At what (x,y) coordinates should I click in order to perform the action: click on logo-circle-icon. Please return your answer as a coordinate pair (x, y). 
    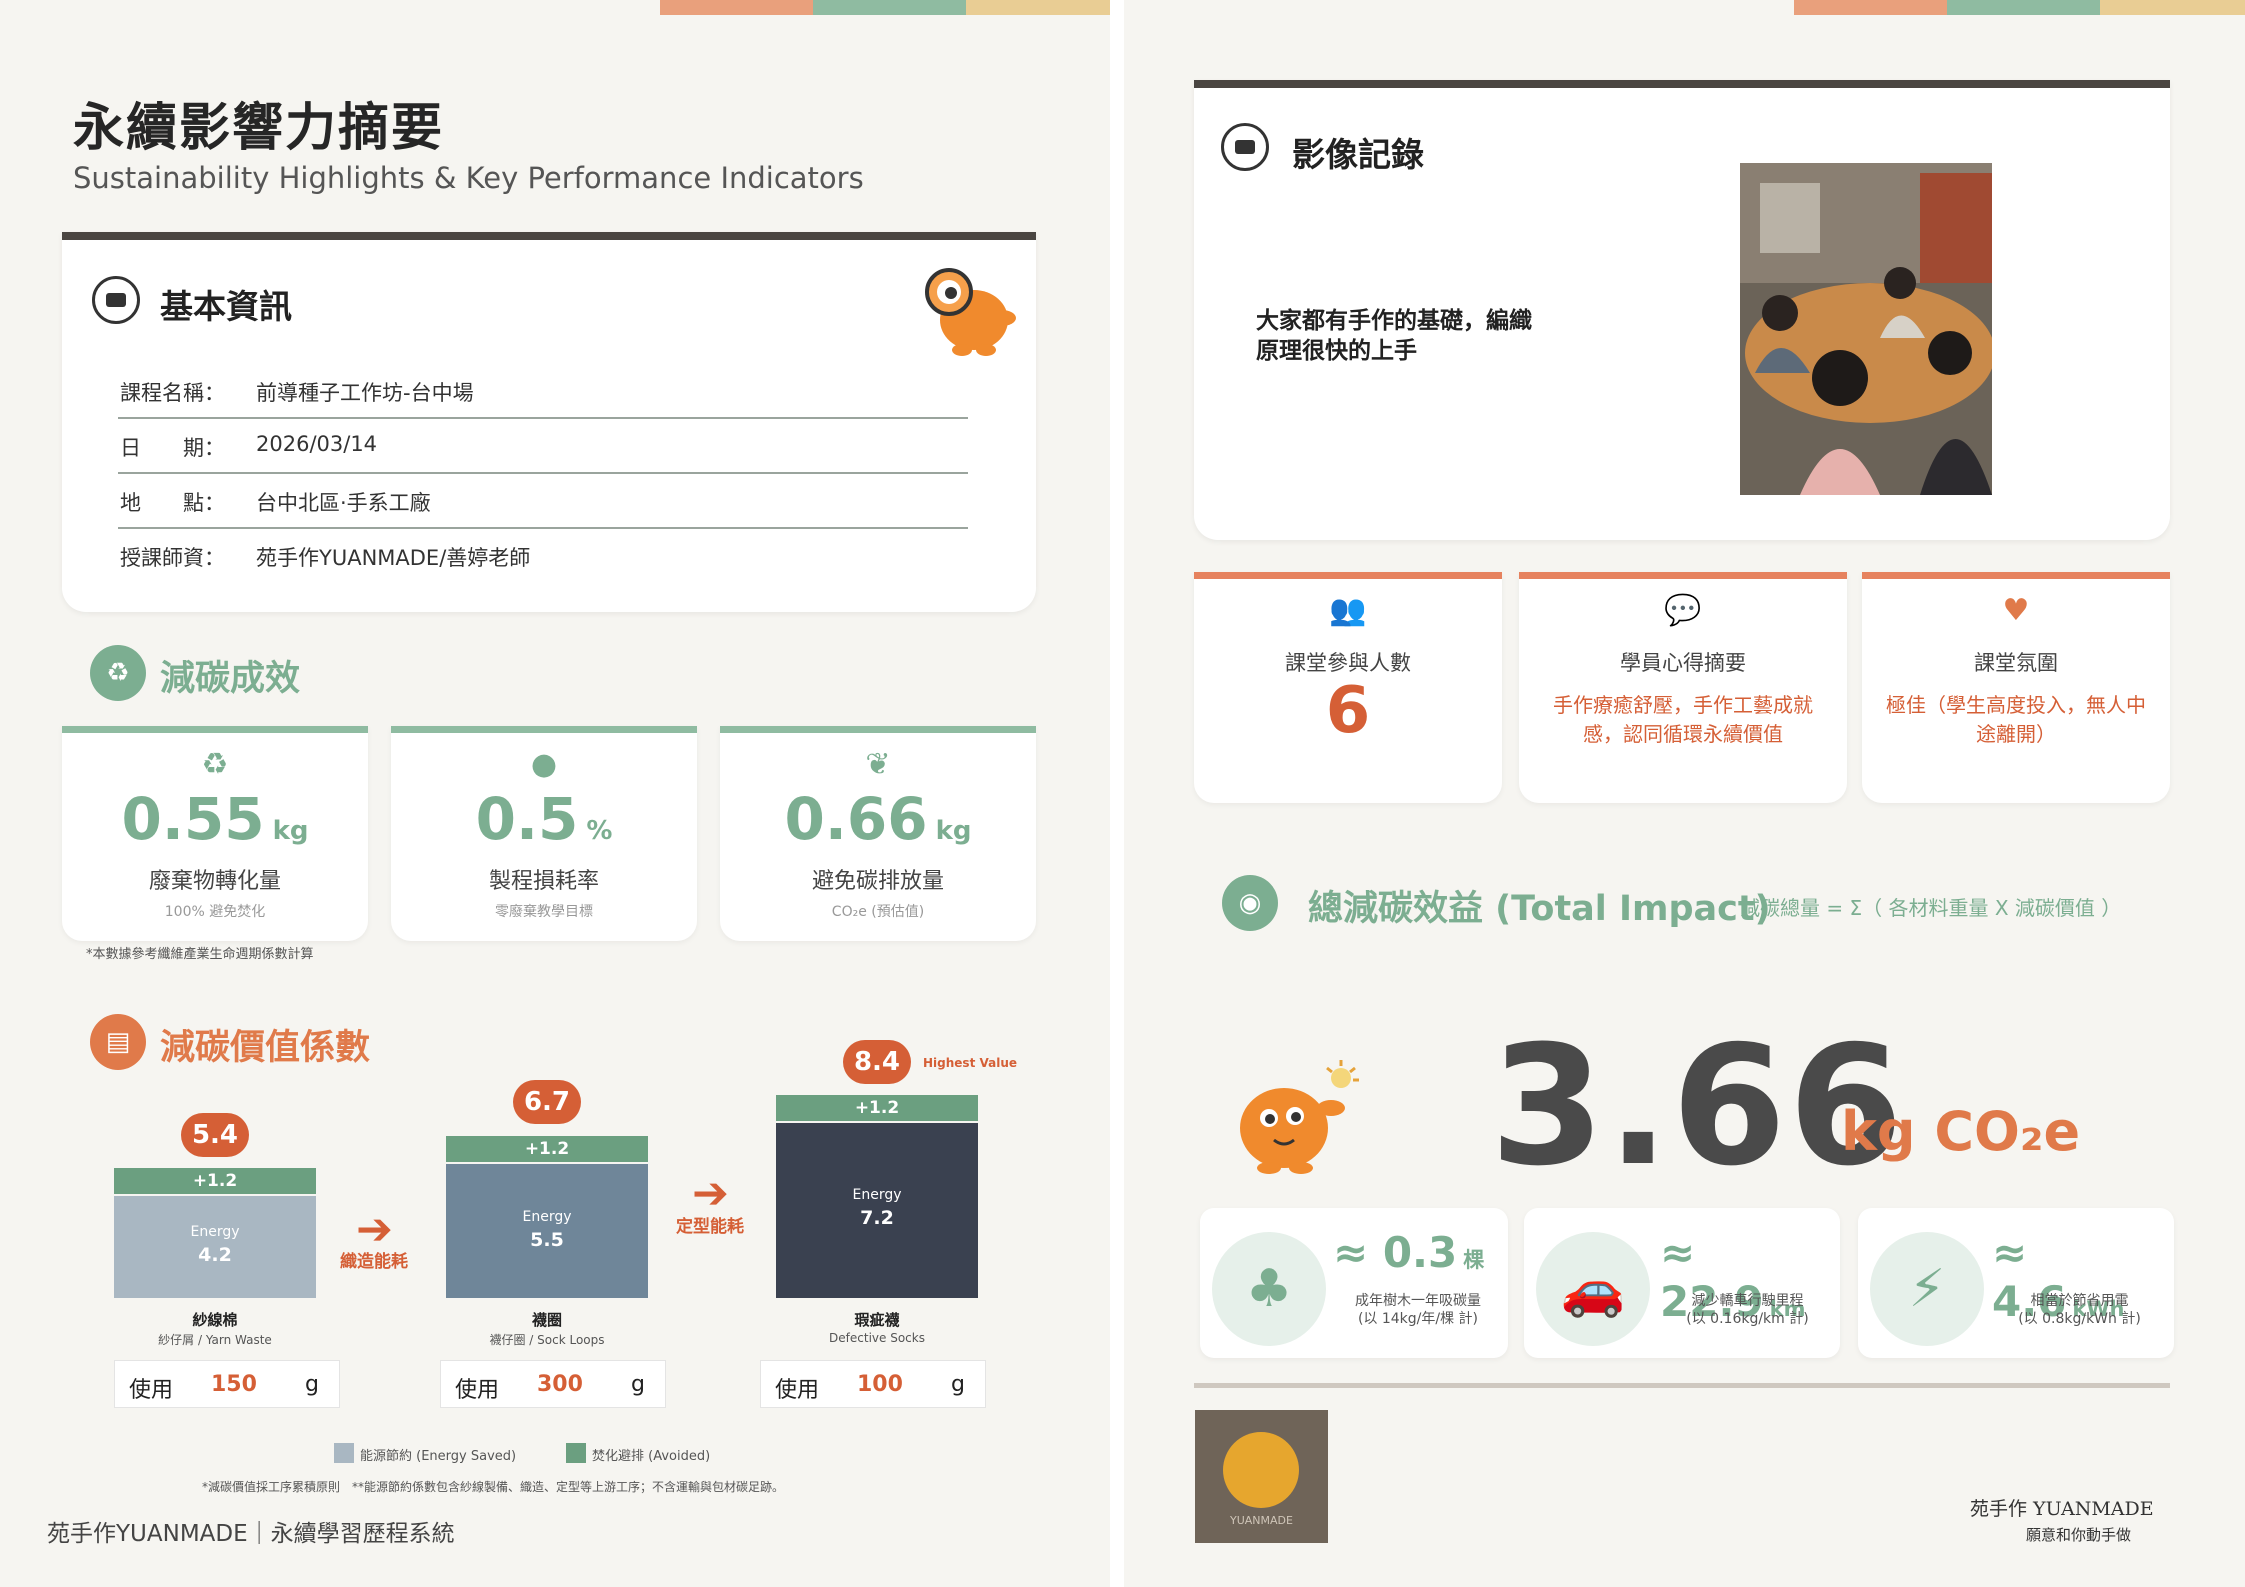
    Looking at the image, I should click on (1261, 1470).